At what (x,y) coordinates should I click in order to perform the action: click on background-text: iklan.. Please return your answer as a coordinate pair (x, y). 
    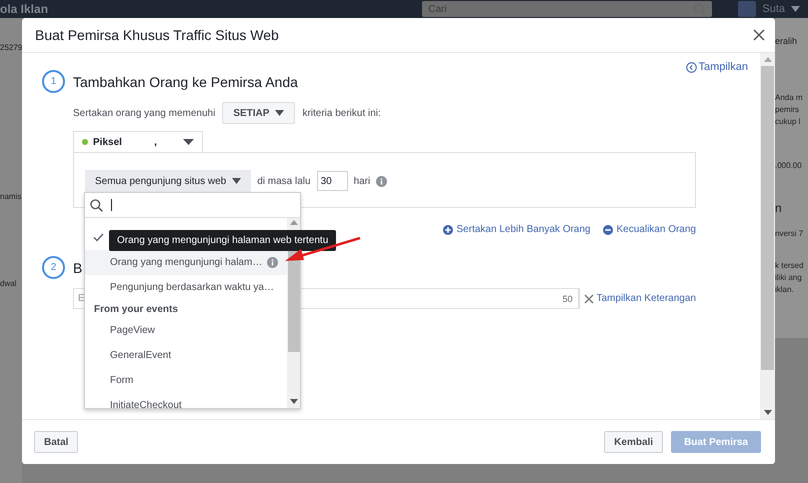
    Looking at the image, I should click on (785, 290).